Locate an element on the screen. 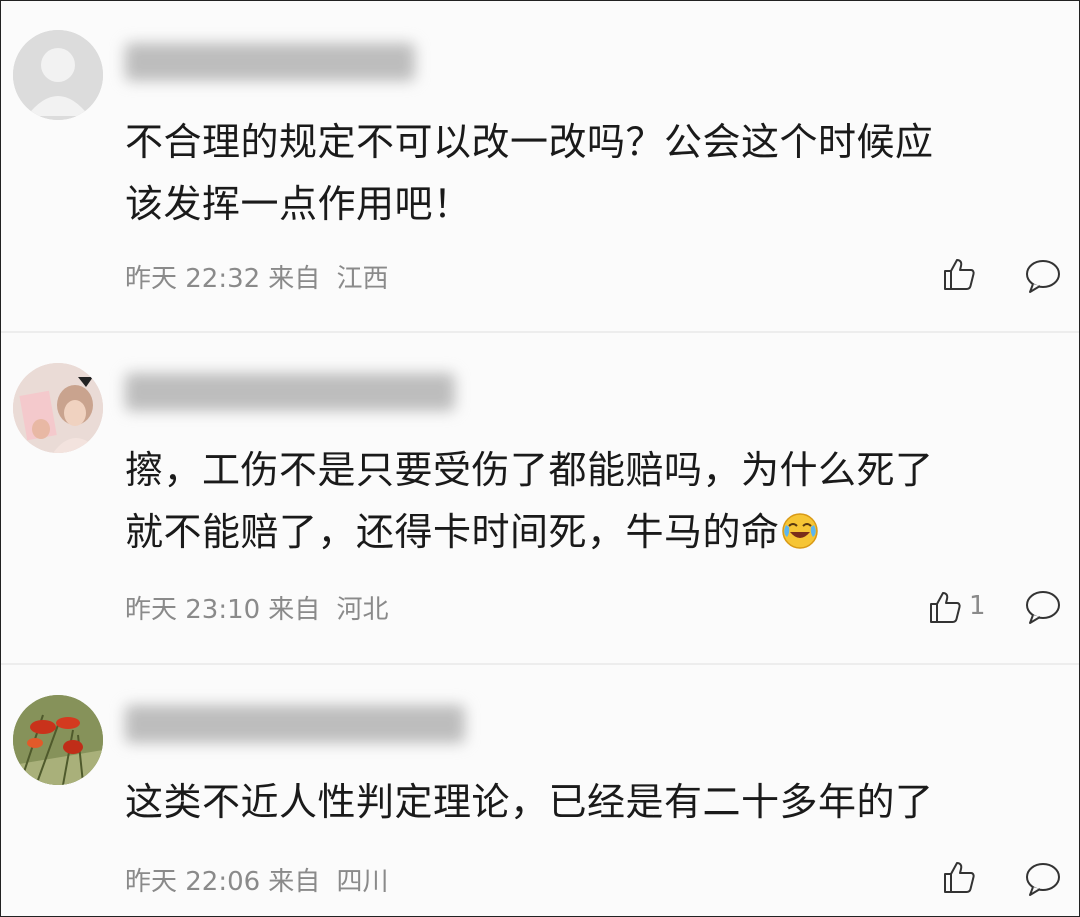 The height and width of the screenshot is (917, 1080). comment-time: 昨天 22:06 is located at coordinates (193, 882).